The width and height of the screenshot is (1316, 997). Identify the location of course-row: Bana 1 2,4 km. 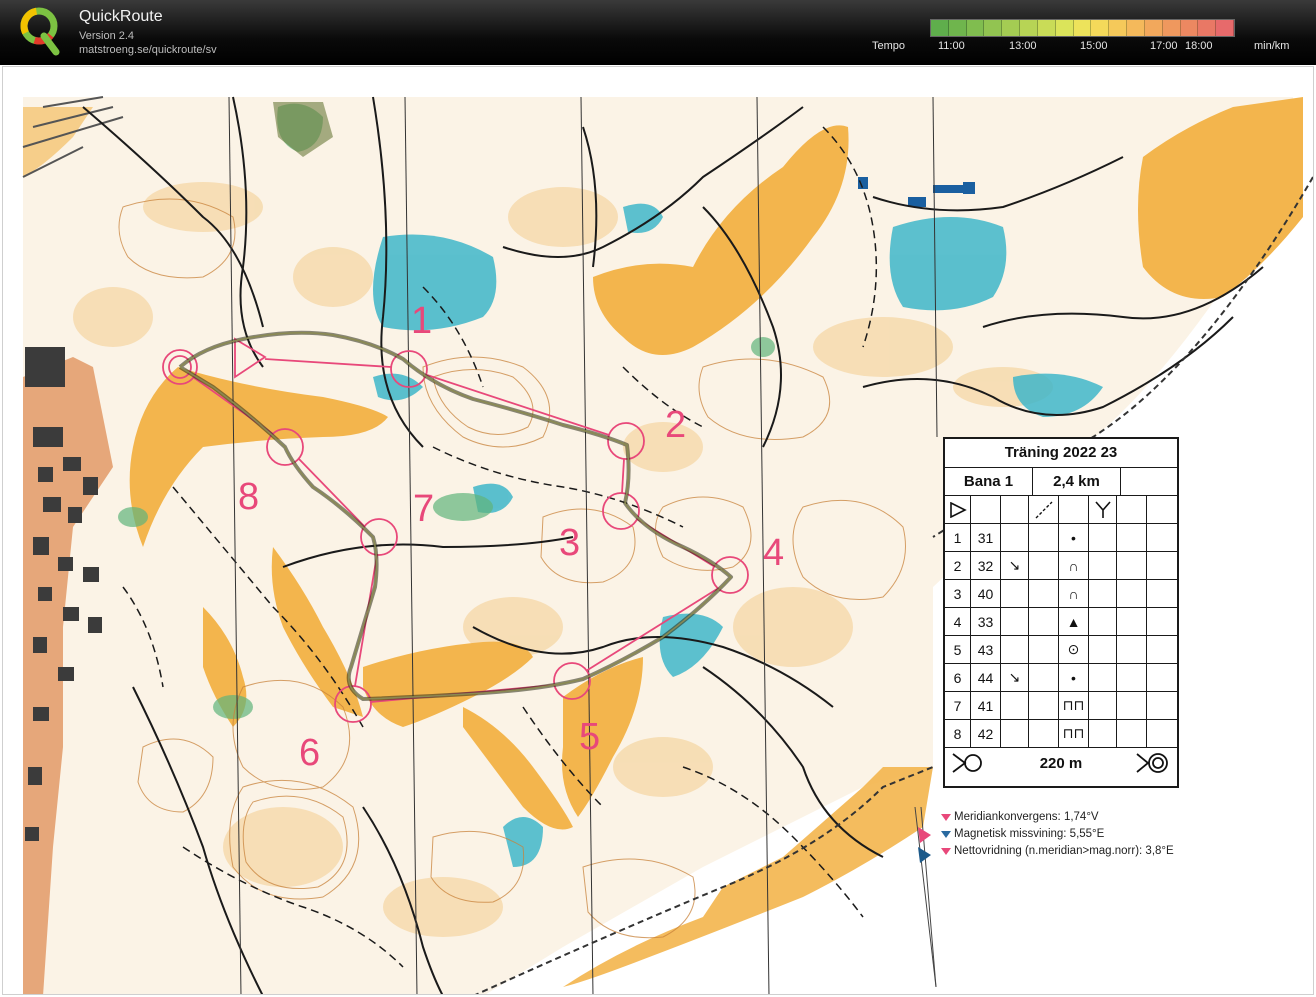
(1061, 482).